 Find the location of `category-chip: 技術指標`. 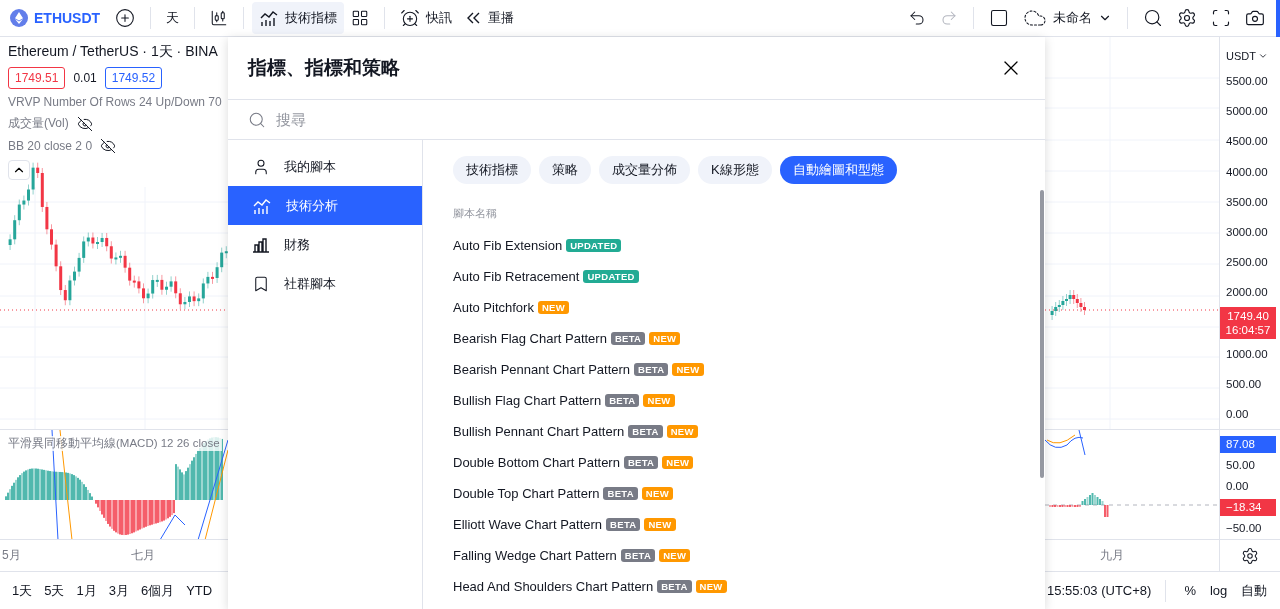

category-chip: 技術指標 is located at coordinates (492, 170).